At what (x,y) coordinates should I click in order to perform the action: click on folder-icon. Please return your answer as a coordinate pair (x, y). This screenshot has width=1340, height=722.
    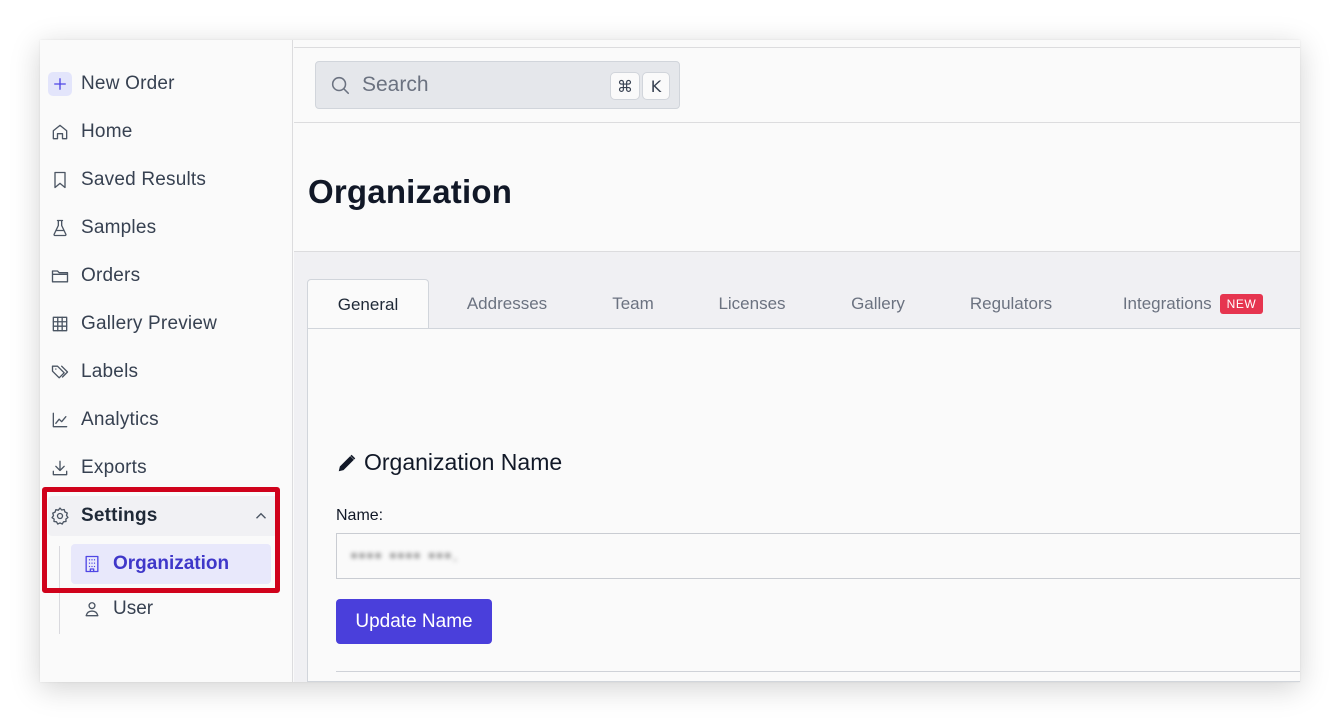
    Looking at the image, I should click on (60, 276).